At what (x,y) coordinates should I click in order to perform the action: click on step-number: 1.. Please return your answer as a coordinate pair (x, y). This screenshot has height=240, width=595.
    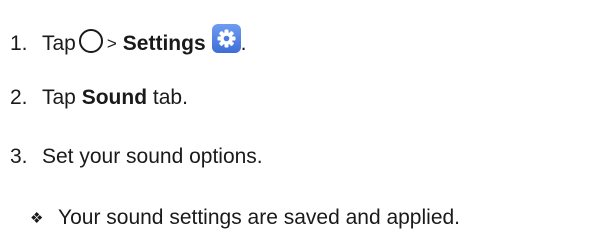
    Looking at the image, I should click on (19, 43).